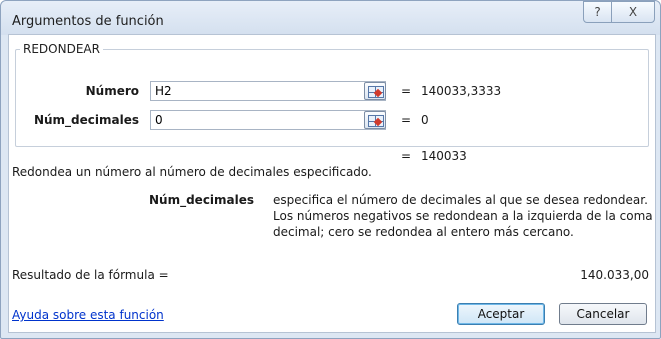 Image resolution: width=661 pixels, height=339 pixels. What do you see at coordinates (444, 156) in the screenshot?
I see `result-preview: 140033` at bounding box center [444, 156].